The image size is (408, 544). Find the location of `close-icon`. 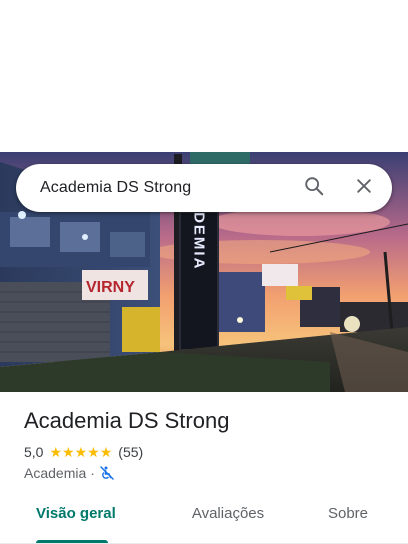

close-icon is located at coordinates (364, 188).